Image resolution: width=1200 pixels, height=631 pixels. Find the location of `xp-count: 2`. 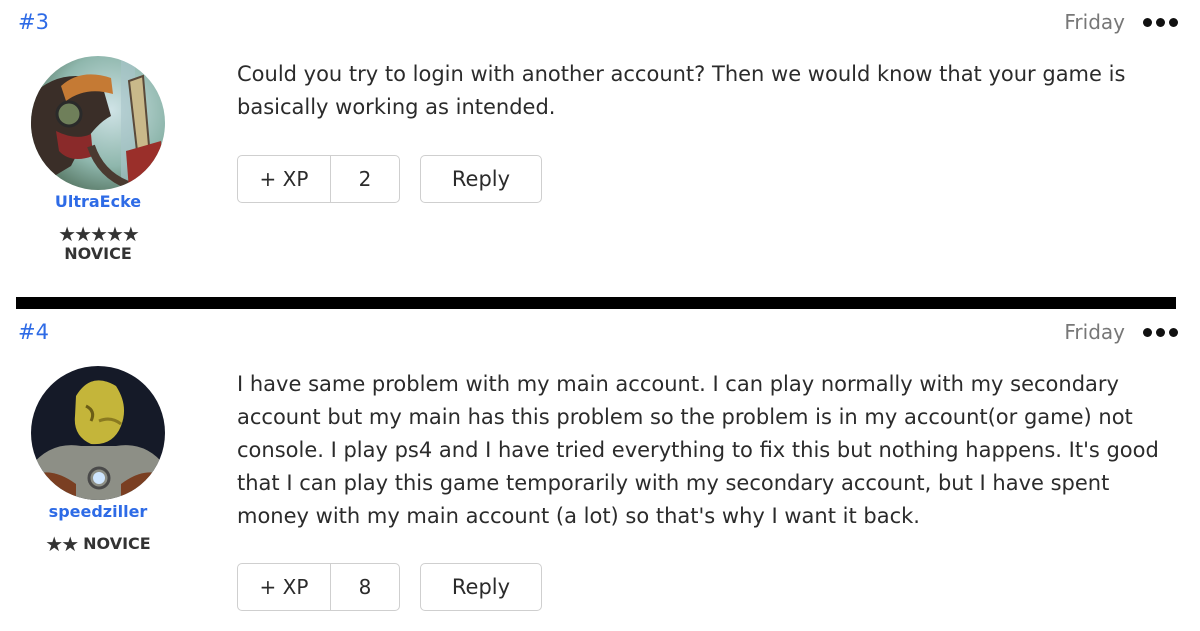

xp-count: 2 is located at coordinates (365, 179).